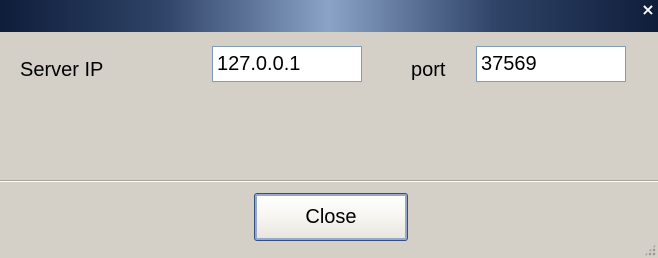  Describe the element at coordinates (62, 70) in the screenshot. I see `server-ip-label: Server IP` at that location.